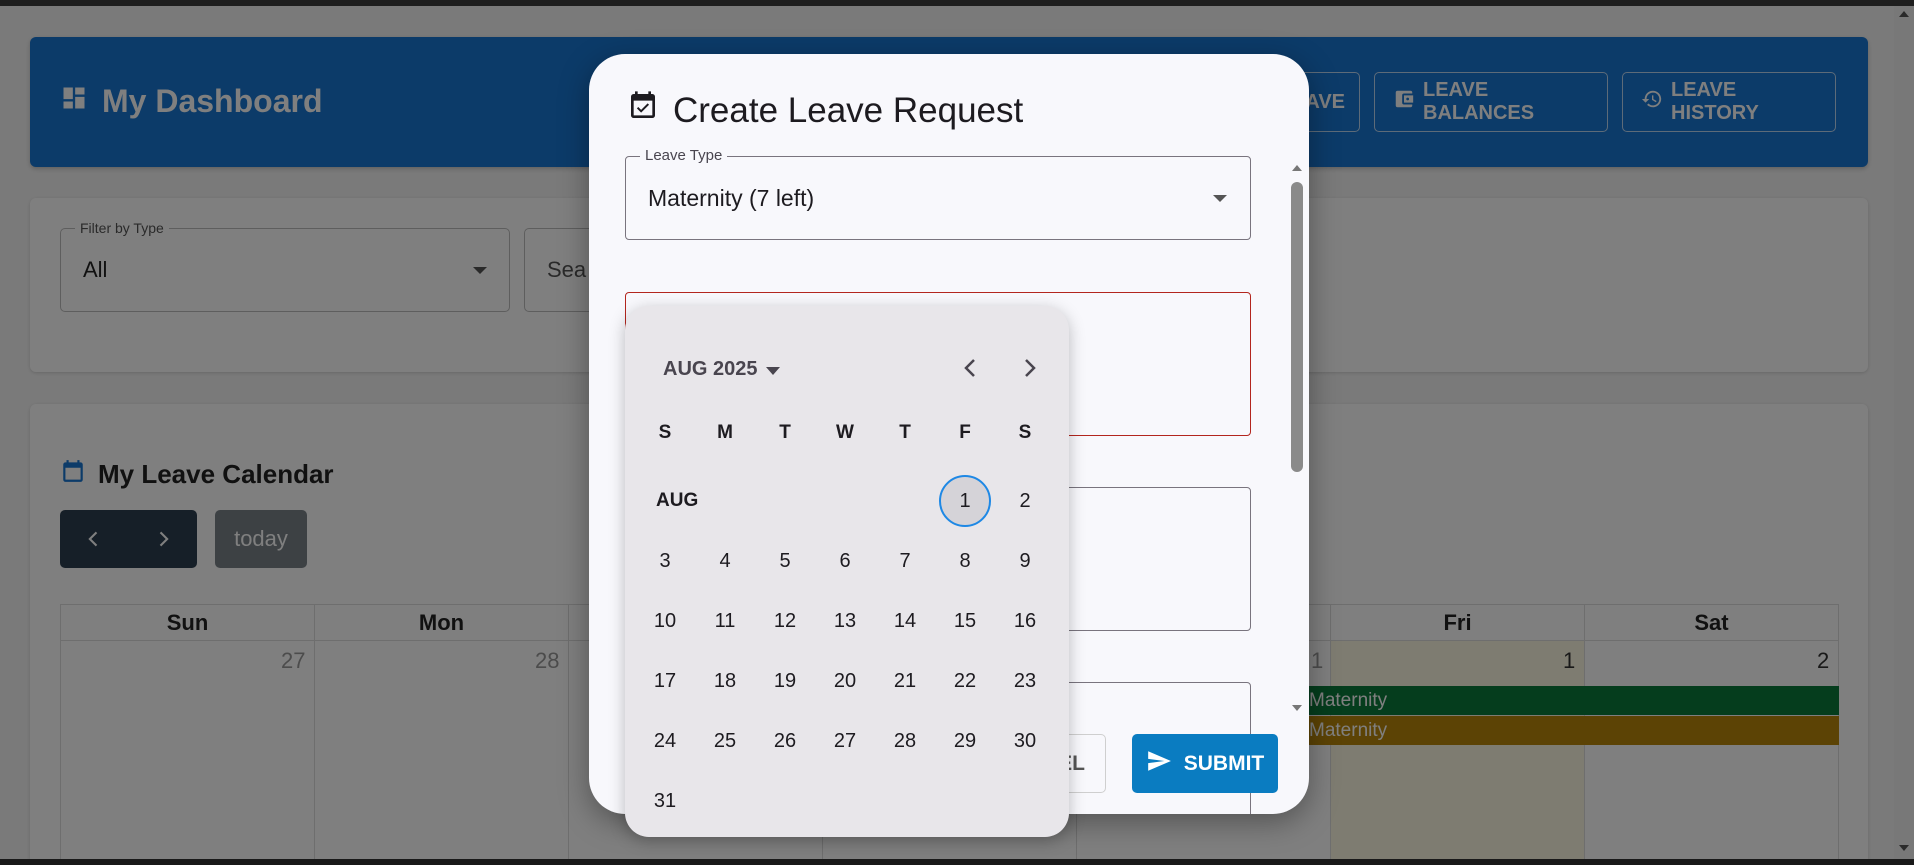 The height and width of the screenshot is (865, 1914). I want to click on day-button: 27, so click(845, 741).